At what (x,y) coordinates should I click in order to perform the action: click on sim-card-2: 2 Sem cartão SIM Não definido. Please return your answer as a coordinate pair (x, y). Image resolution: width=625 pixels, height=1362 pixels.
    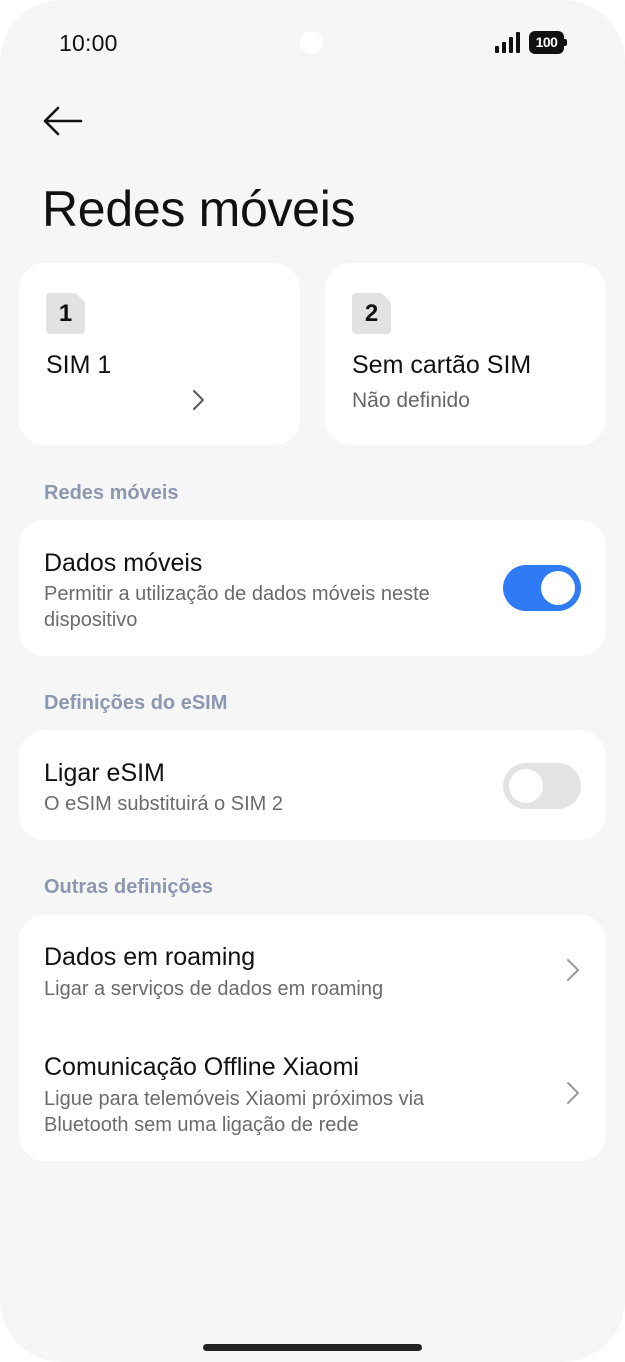
    Looking at the image, I should click on (465, 354).